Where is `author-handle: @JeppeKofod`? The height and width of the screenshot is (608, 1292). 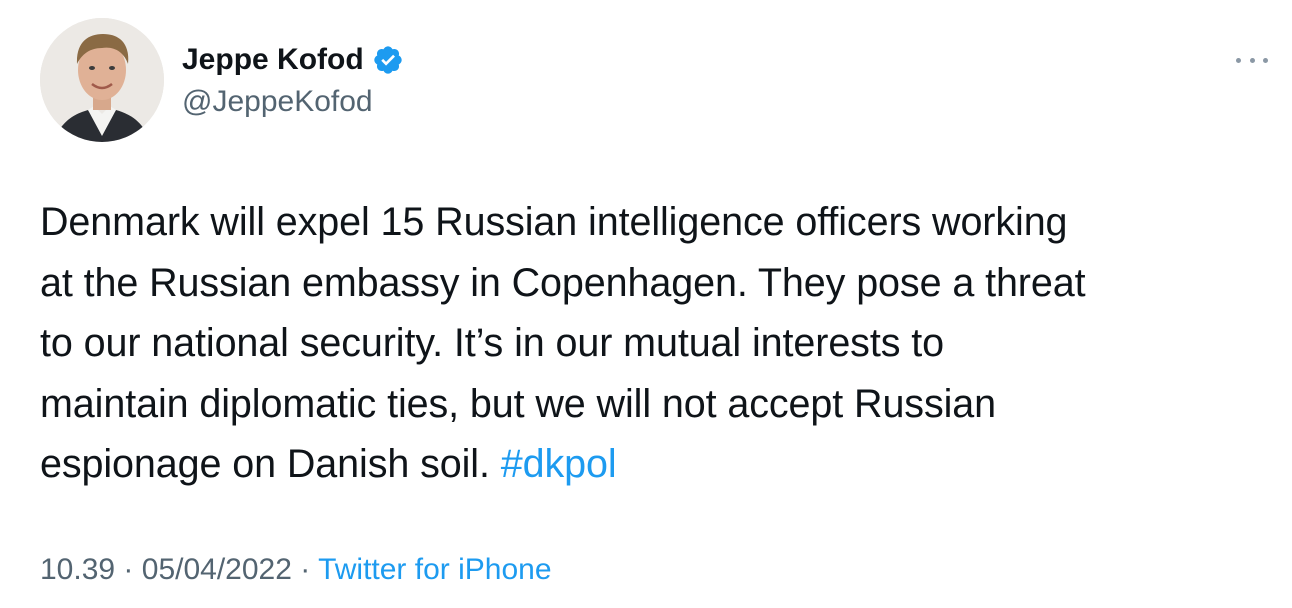 author-handle: @JeppeKofod is located at coordinates (277, 102).